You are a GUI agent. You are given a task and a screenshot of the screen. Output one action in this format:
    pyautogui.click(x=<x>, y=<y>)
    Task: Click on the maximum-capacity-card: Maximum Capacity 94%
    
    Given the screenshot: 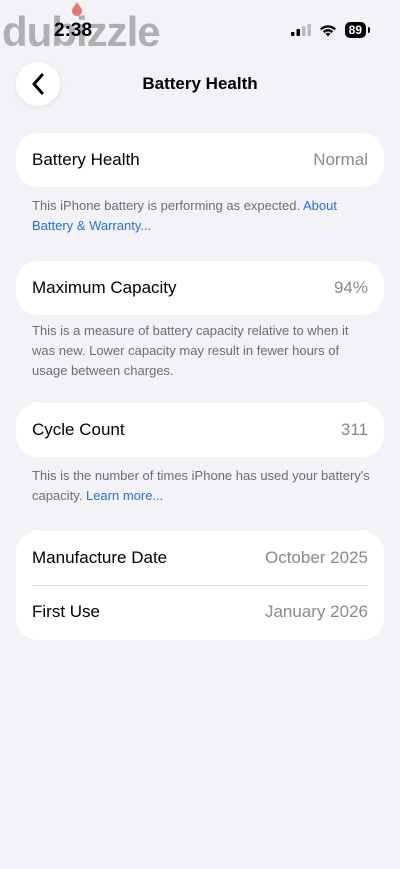 What is the action you would take?
    pyautogui.click(x=200, y=288)
    